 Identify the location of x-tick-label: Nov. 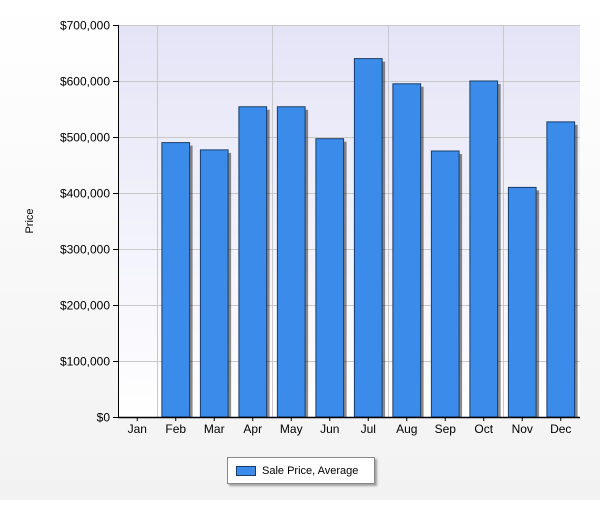
(522, 429).